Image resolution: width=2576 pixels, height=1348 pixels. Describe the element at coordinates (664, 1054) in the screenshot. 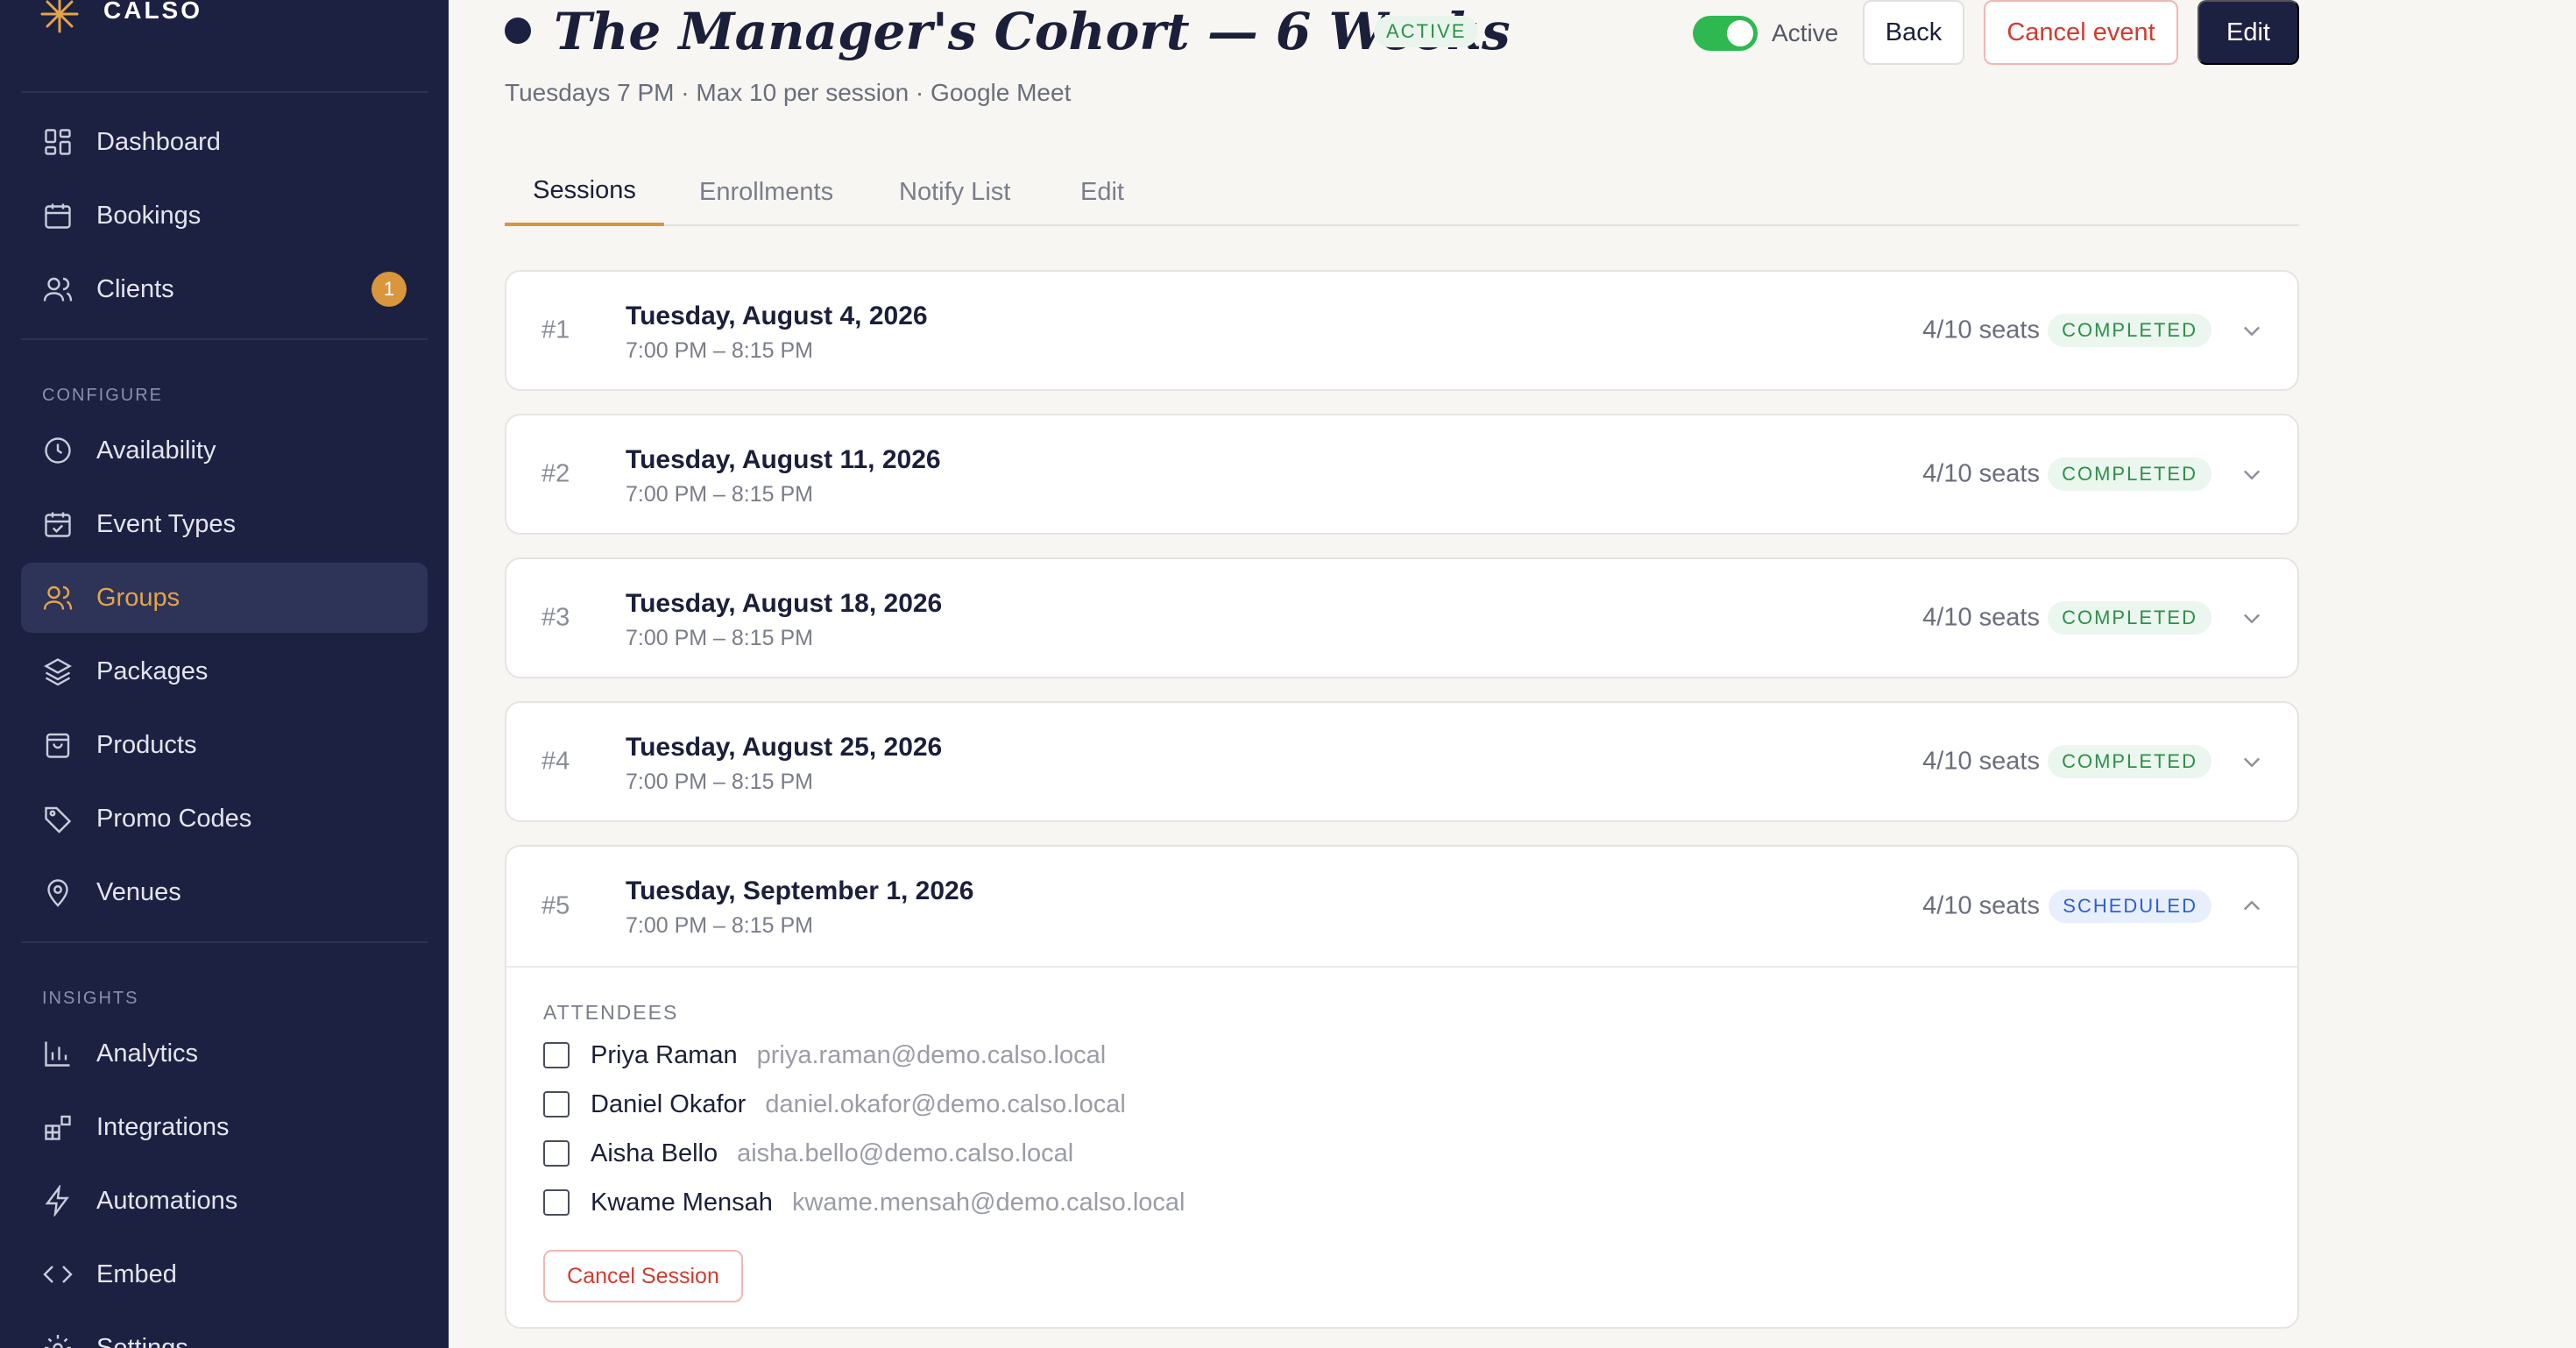

I see `attendee-name: Priya Raman` at that location.